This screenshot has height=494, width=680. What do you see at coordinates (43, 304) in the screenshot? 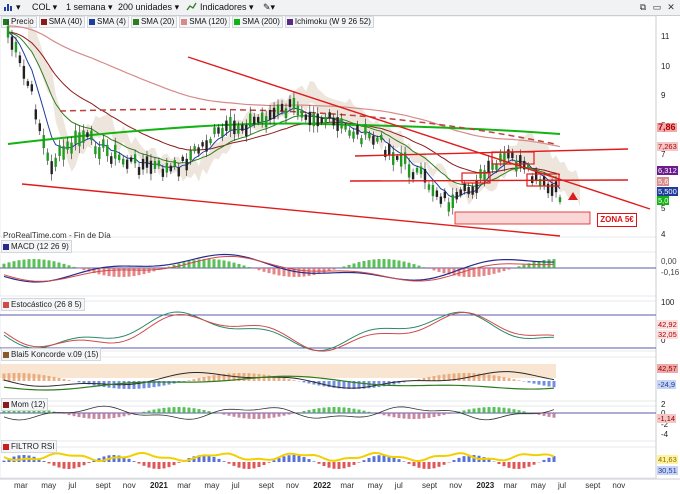
I see `panel-legend-stochastic: Estocástico (26 8 5)` at bounding box center [43, 304].